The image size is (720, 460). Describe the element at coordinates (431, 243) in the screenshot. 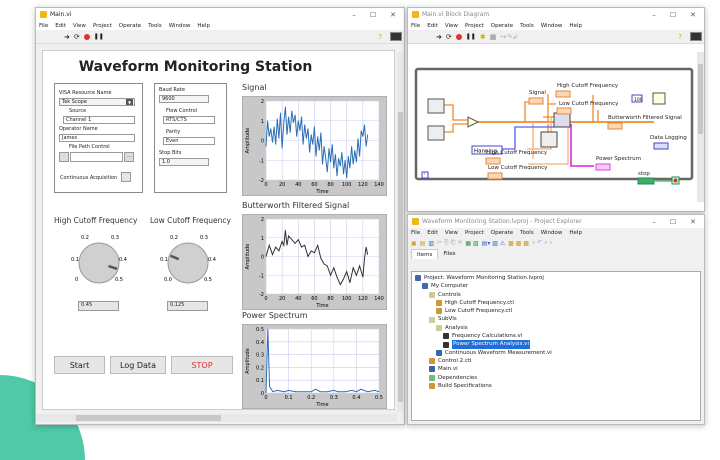

I see `save-all-icon: ▥` at that location.